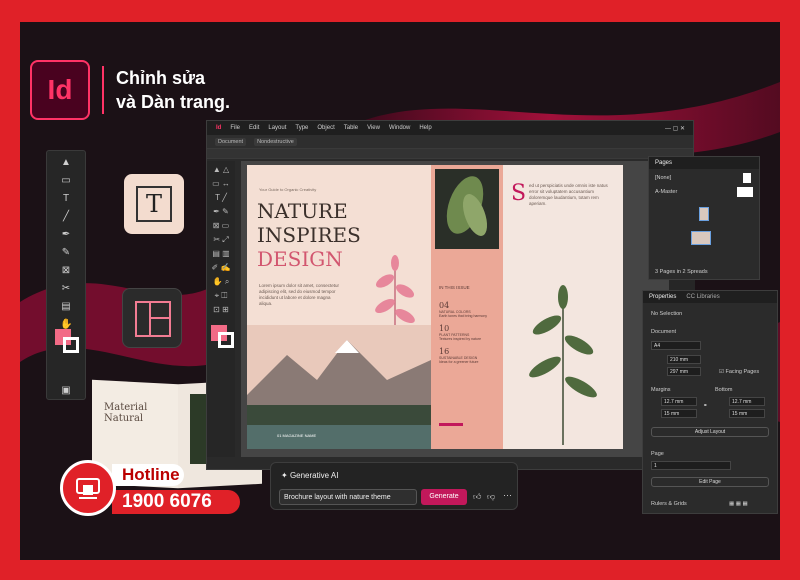  Describe the element at coordinates (66, 235) in the screenshot. I see `pen-tool-icon: ✒` at that location.